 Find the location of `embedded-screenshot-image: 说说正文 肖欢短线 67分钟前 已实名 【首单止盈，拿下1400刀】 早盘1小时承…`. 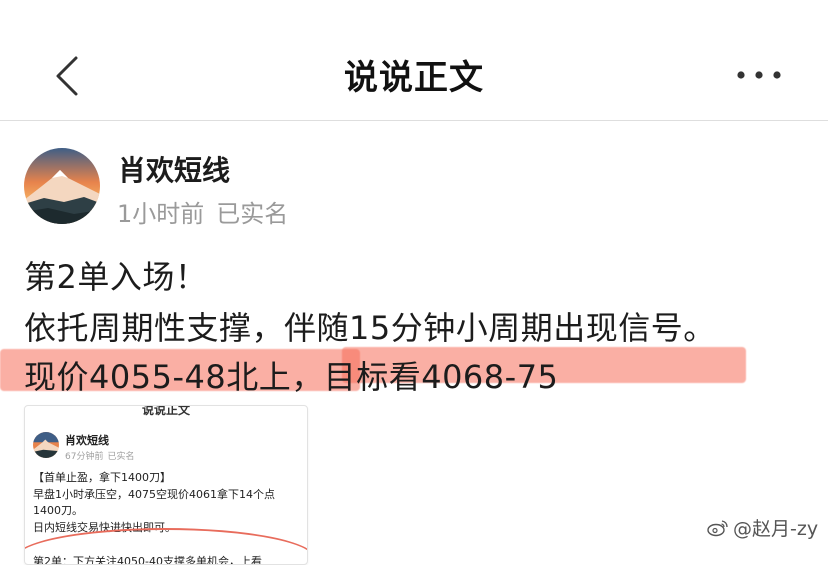

embedded-screenshot-image: 说说正文 肖欢短线 67分钟前 已实名 【首单止盈，拿下1400刀】 早盘1小时承… is located at coordinates (166, 485).